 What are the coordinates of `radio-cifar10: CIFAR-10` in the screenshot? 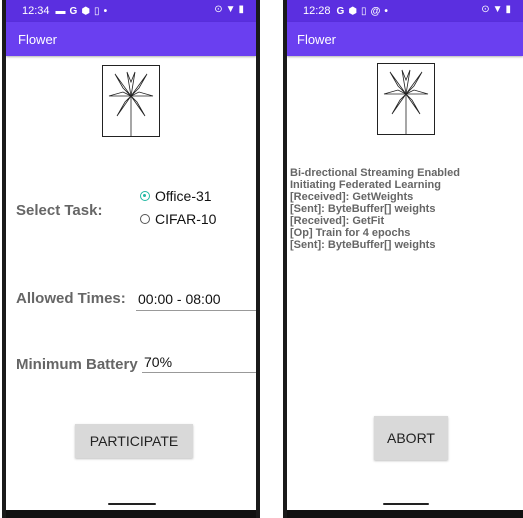 It's located at (178, 219).